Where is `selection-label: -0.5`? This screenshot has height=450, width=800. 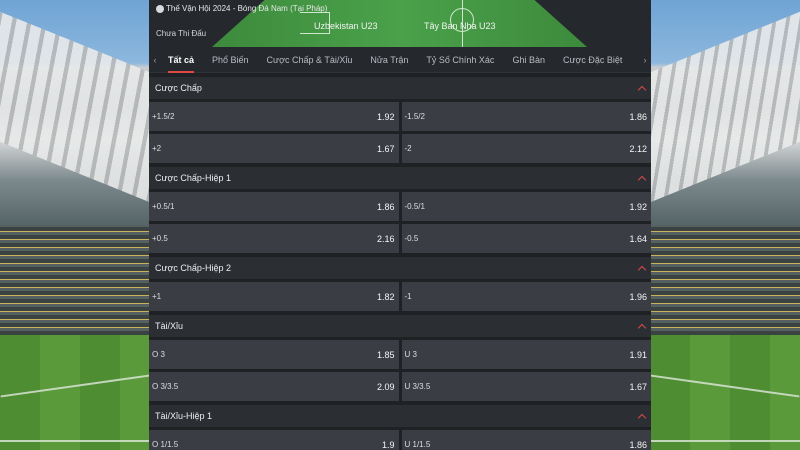
selection-label: -0.5 is located at coordinates (411, 238).